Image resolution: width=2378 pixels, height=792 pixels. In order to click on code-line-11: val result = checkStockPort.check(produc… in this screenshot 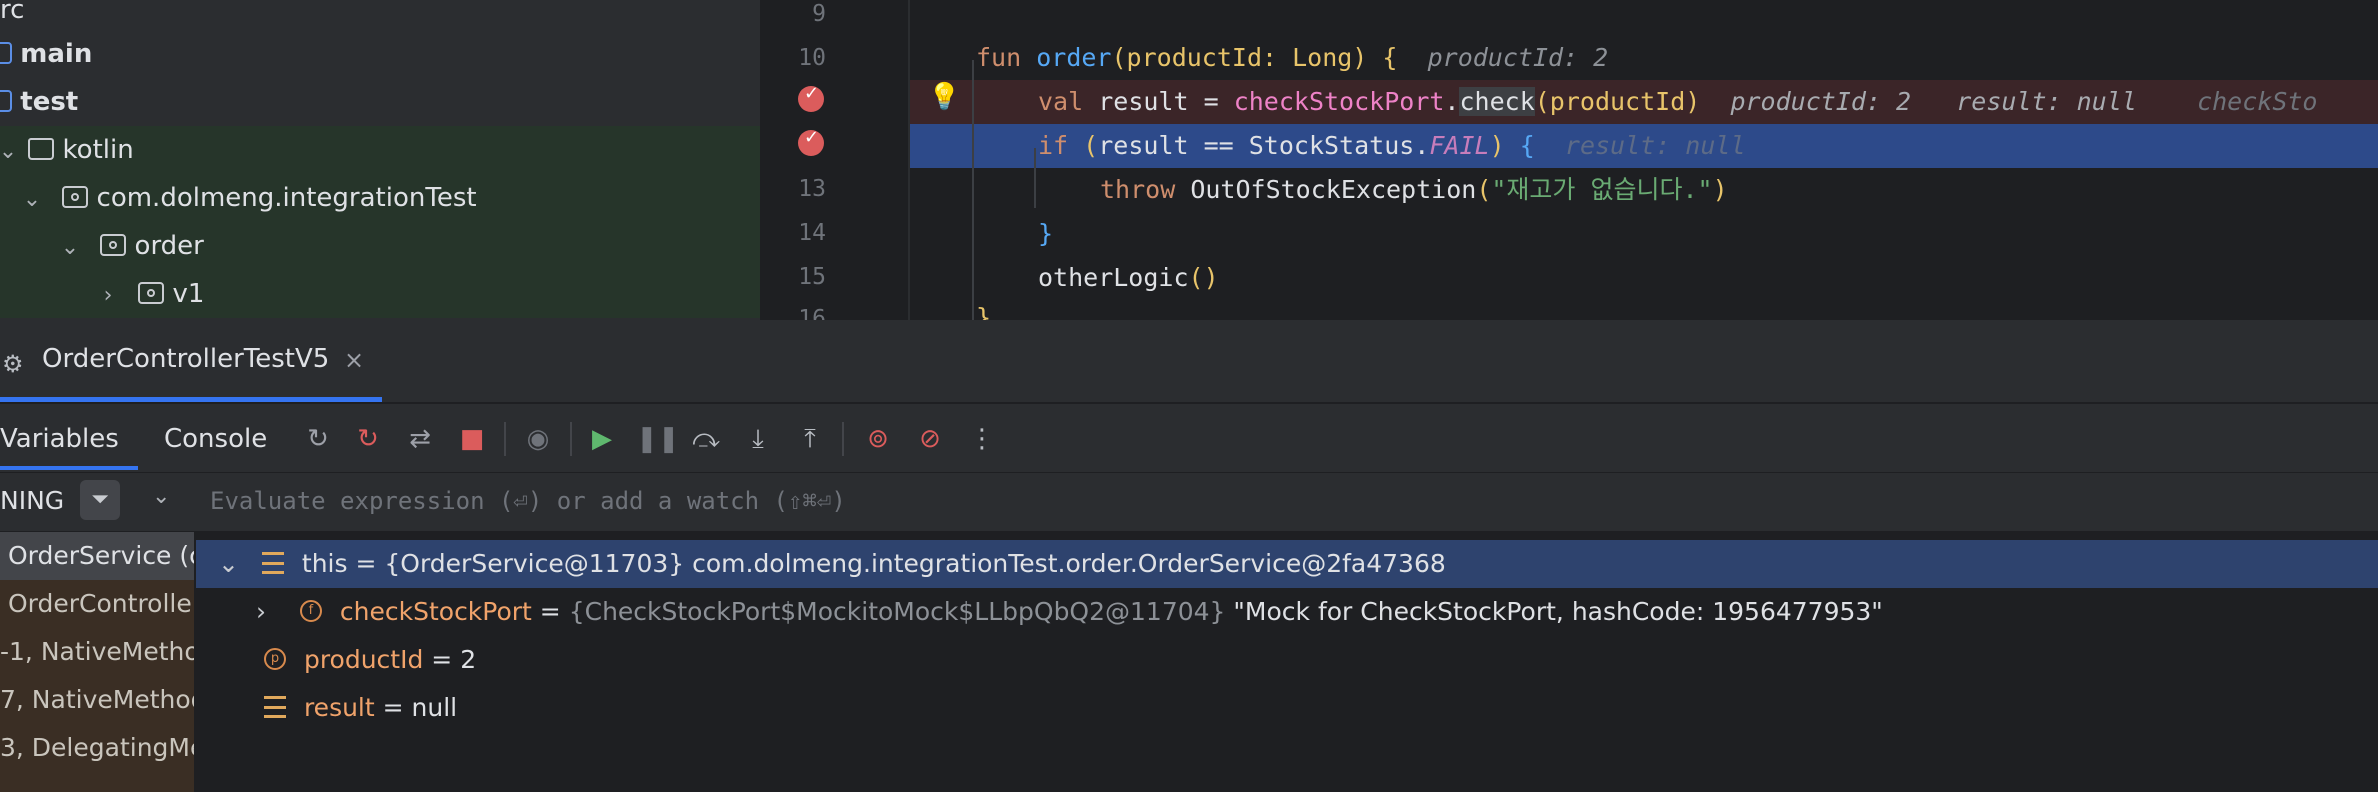, I will do `click(1644, 102)`.